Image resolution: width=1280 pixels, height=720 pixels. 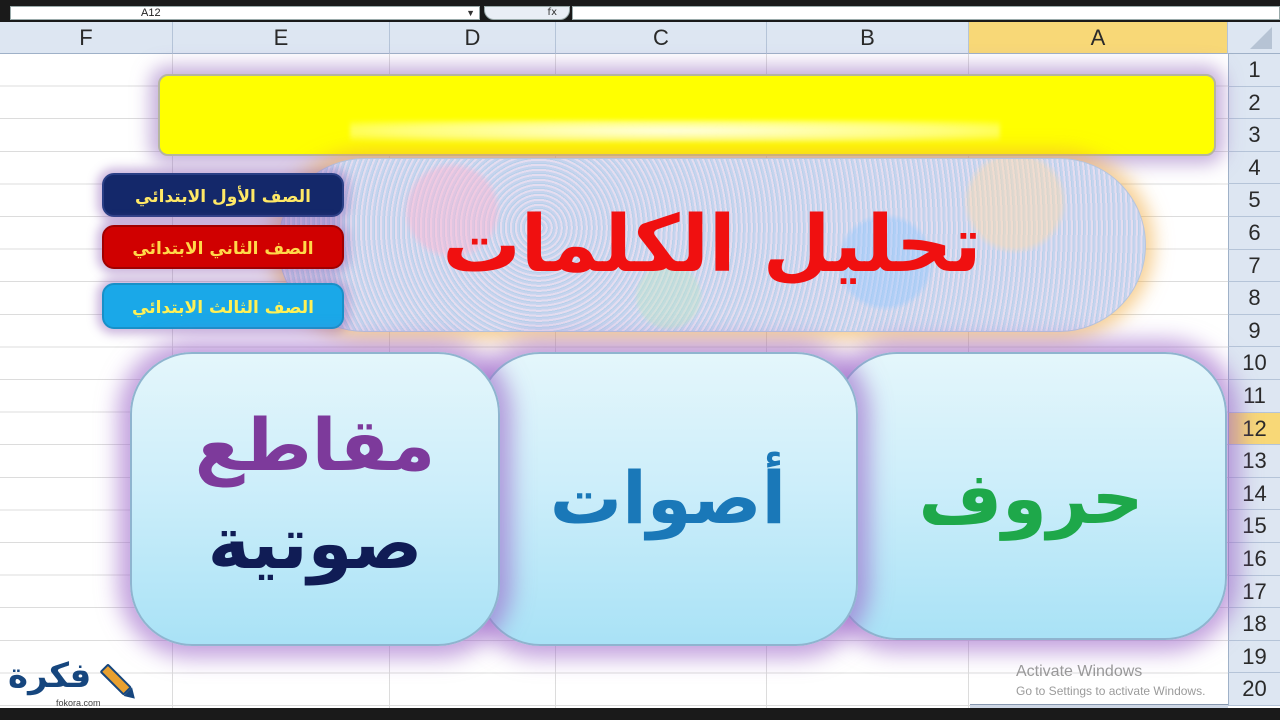 What do you see at coordinates (86, 38) in the screenshot?
I see `column-header-f: F` at bounding box center [86, 38].